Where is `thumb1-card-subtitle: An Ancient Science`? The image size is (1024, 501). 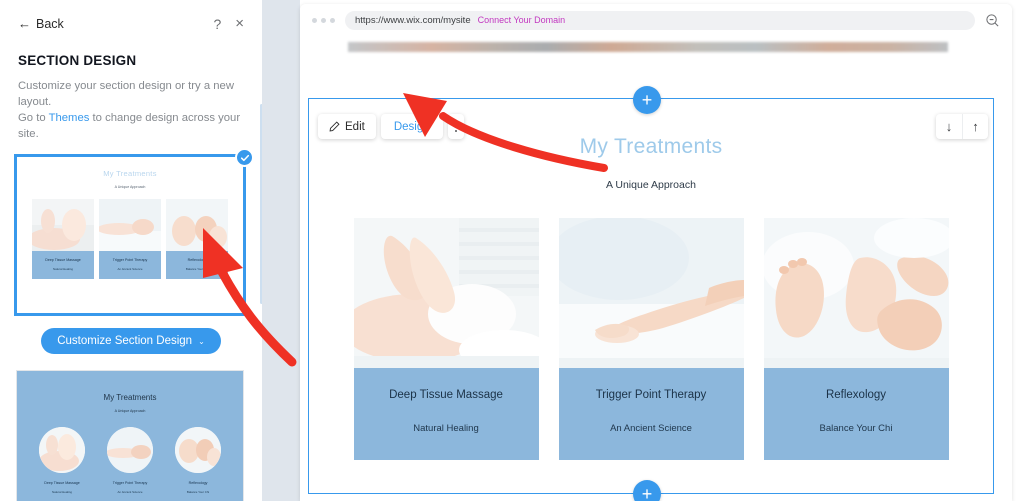
thumb1-card-subtitle: An Ancient Science is located at coordinates (130, 269).